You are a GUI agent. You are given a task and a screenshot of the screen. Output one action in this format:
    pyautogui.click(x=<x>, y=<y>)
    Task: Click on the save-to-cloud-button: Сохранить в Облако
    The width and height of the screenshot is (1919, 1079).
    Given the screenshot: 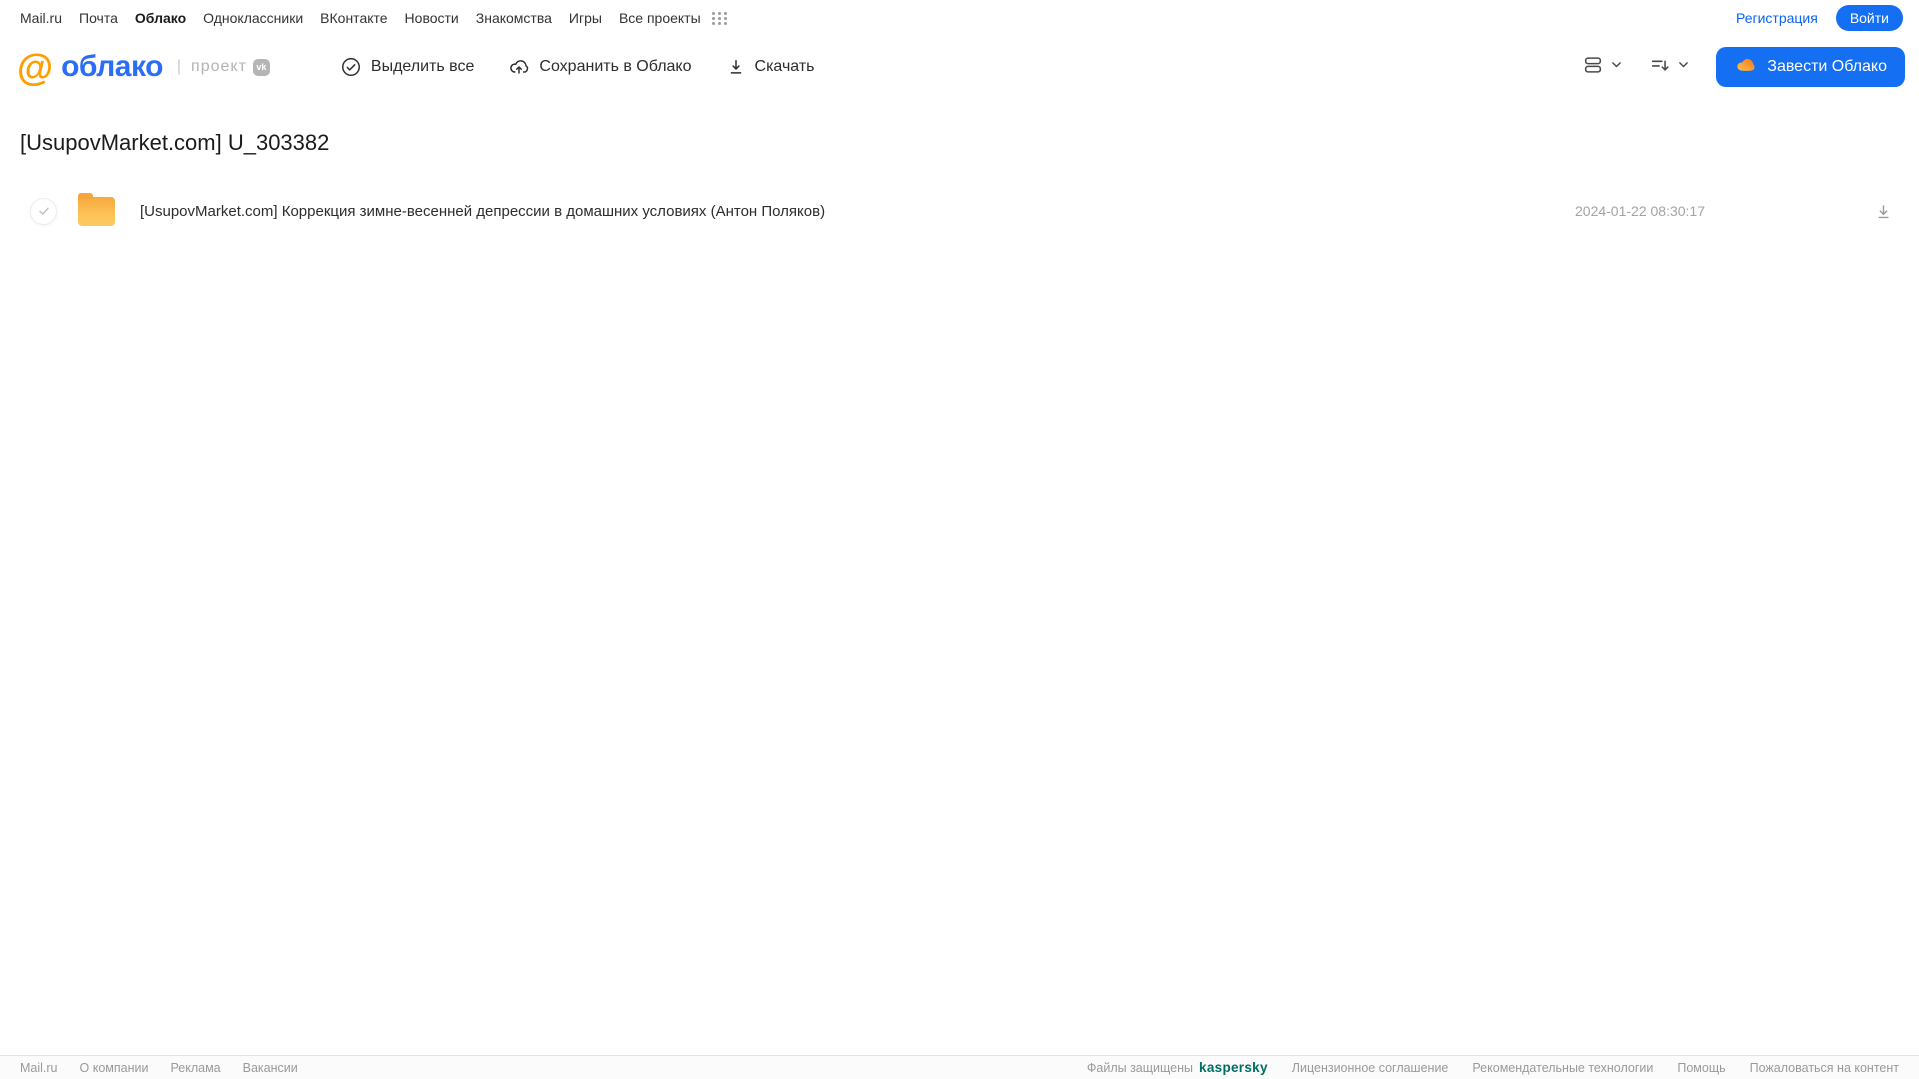 What is the action you would take?
    pyautogui.click(x=600, y=67)
    